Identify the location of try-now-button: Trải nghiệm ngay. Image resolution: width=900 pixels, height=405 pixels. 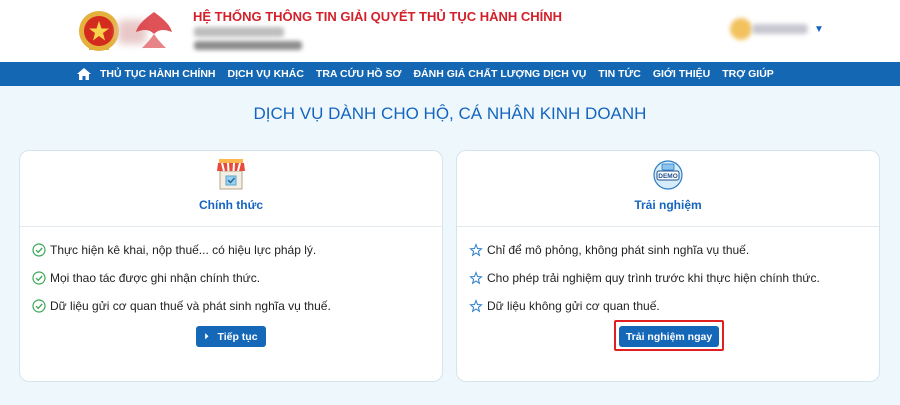
(669, 336).